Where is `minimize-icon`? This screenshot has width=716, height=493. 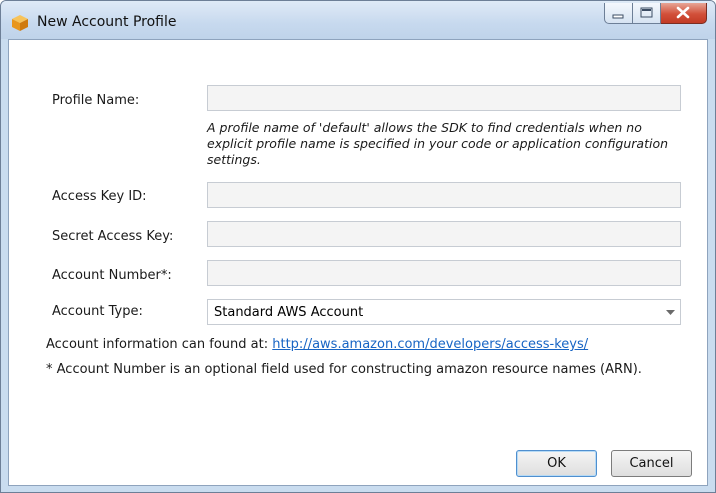 minimize-icon is located at coordinates (618, 16).